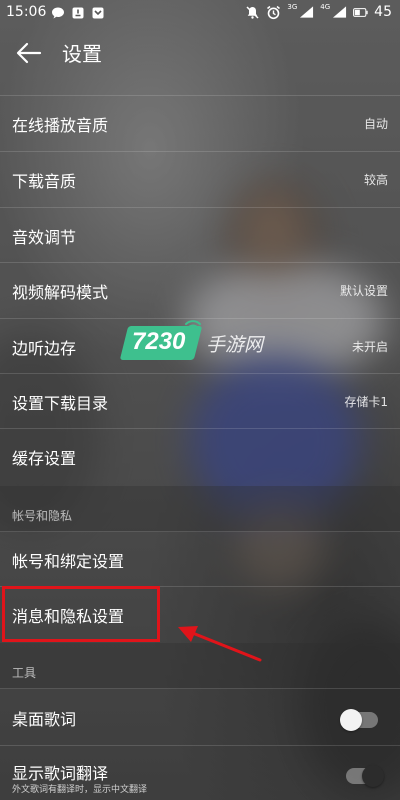 The image size is (400, 800). What do you see at coordinates (366, 402) in the screenshot?
I see `setting-value: 存储卡1` at bounding box center [366, 402].